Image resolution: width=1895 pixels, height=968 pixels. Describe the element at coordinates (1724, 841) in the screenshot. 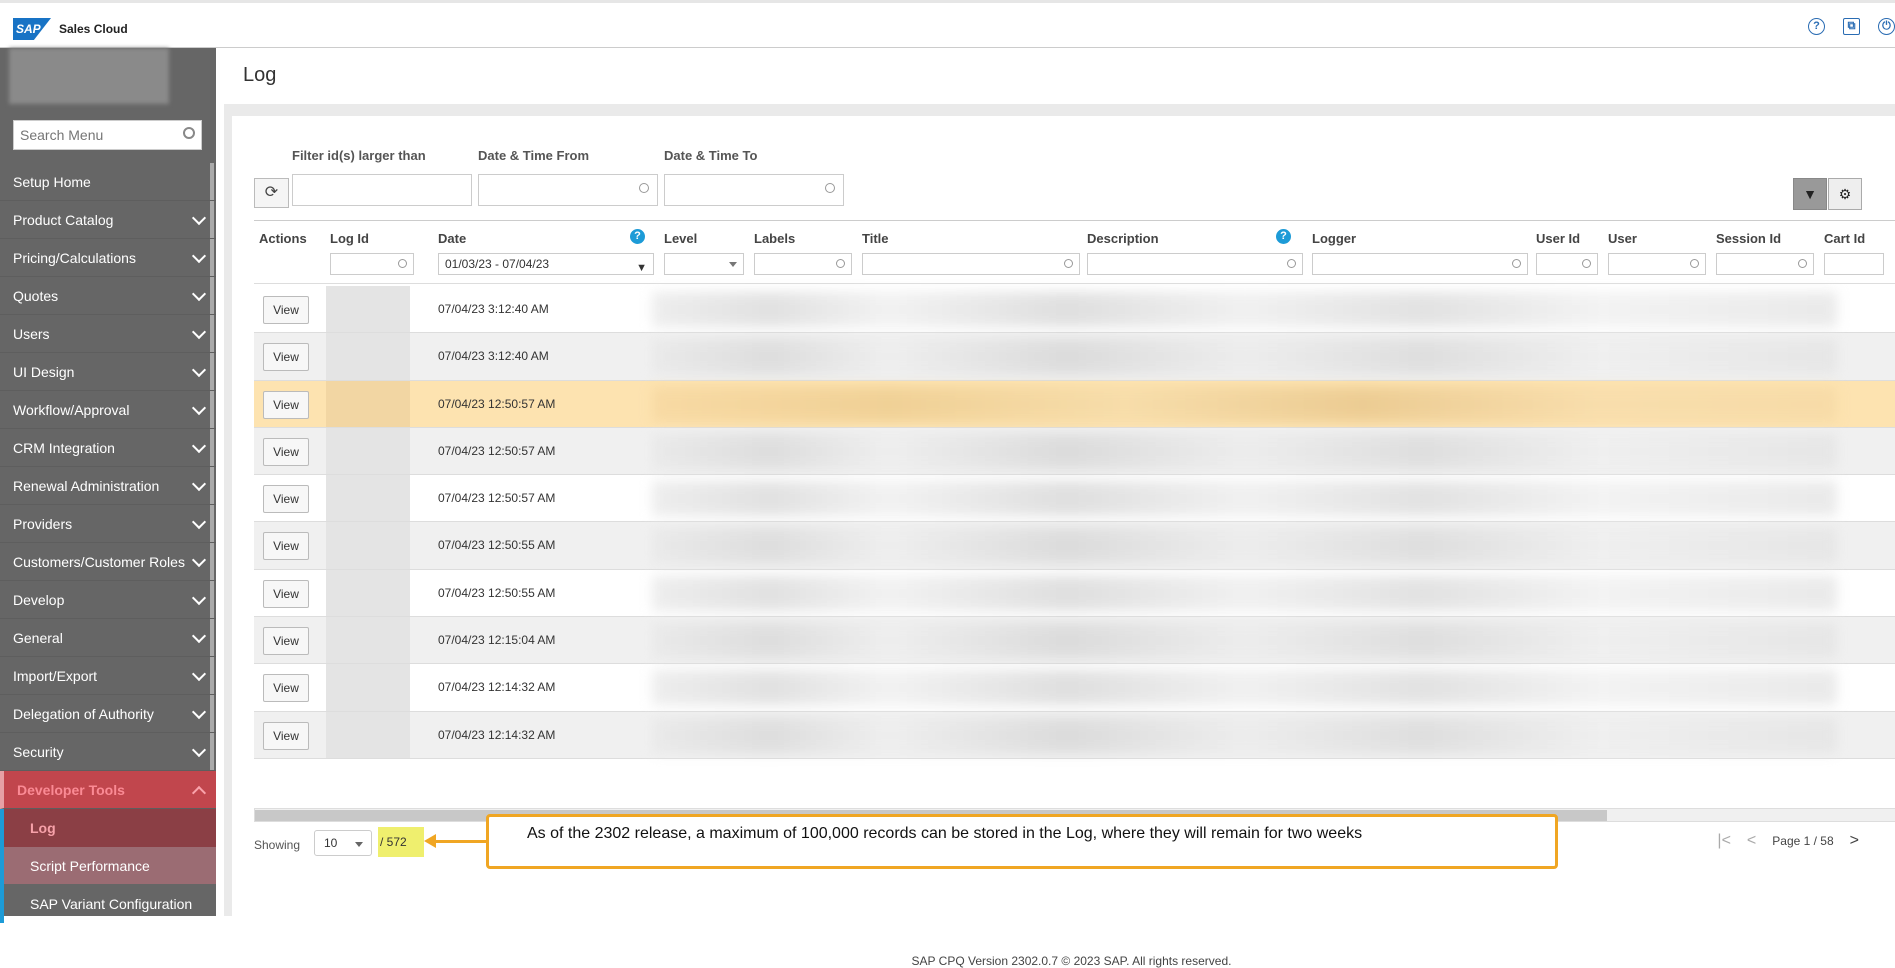

I see `first-page-icon: |<` at that location.